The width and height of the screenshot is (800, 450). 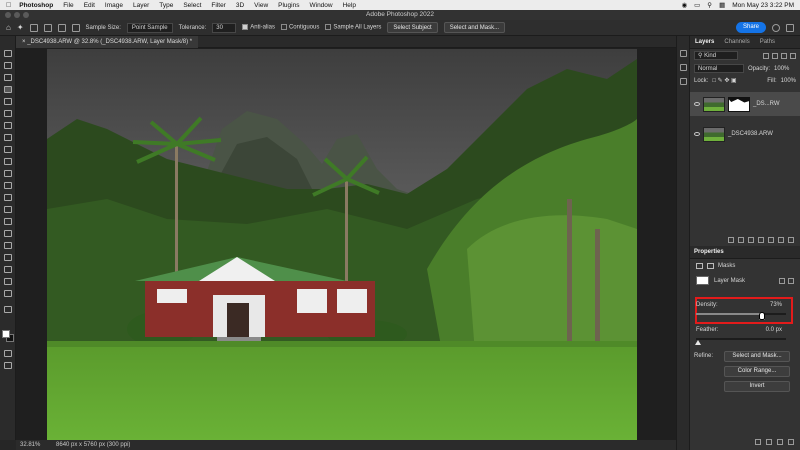 What do you see at coordinates (192, 5) in the screenshot?
I see `menu-select: Select` at bounding box center [192, 5].